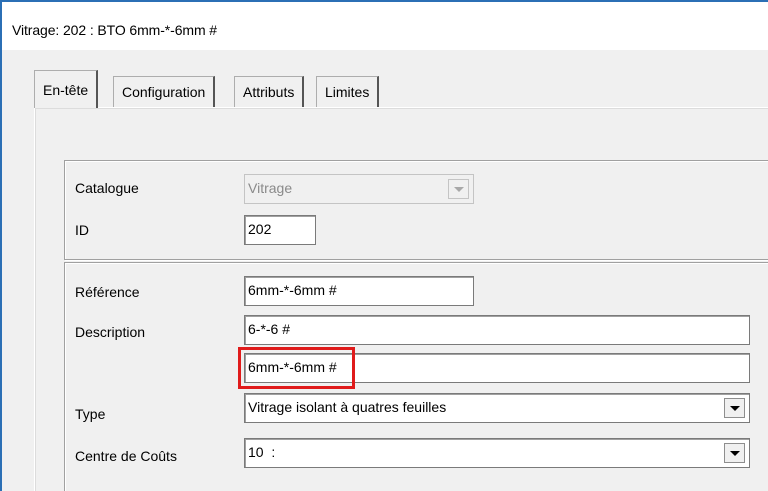 The height and width of the screenshot is (491, 768). I want to click on catalogue-dropdown-button, so click(458, 189).